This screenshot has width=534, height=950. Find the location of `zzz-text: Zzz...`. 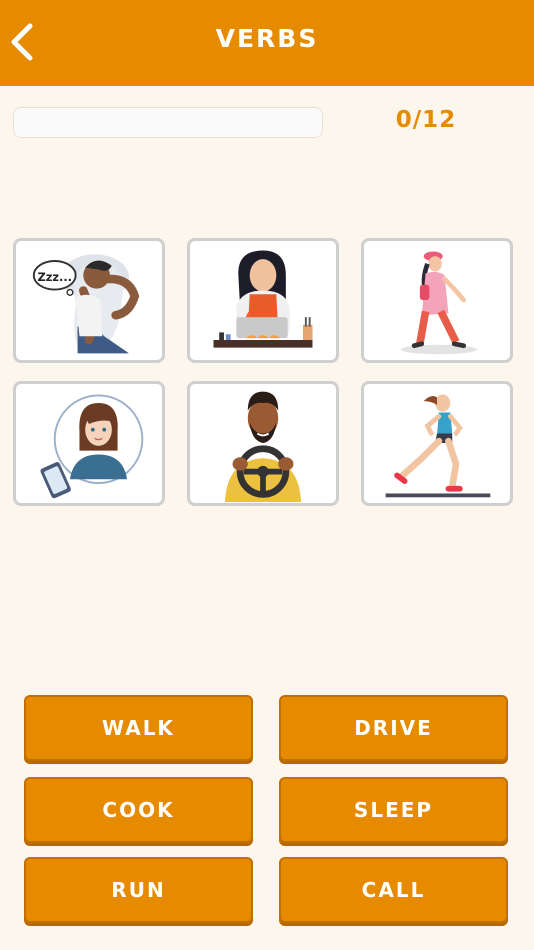

zzz-text: Zzz... is located at coordinates (54, 277).